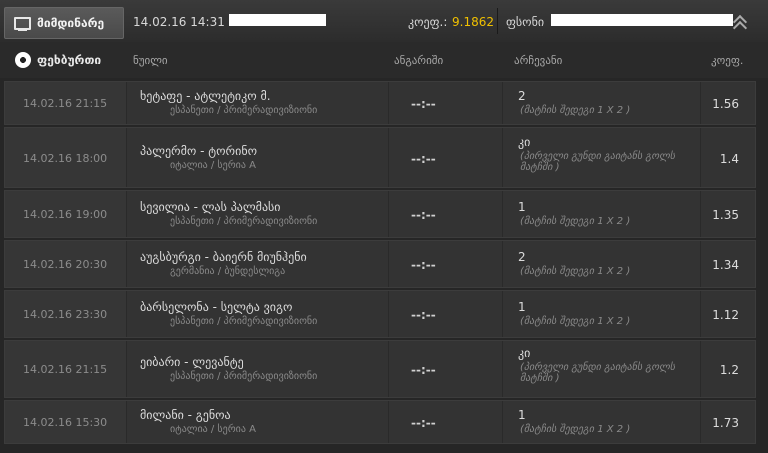 Image resolution: width=768 pixels, height=453 pixels. I want to click on odds-cell: 1.34, so click(727, 264).